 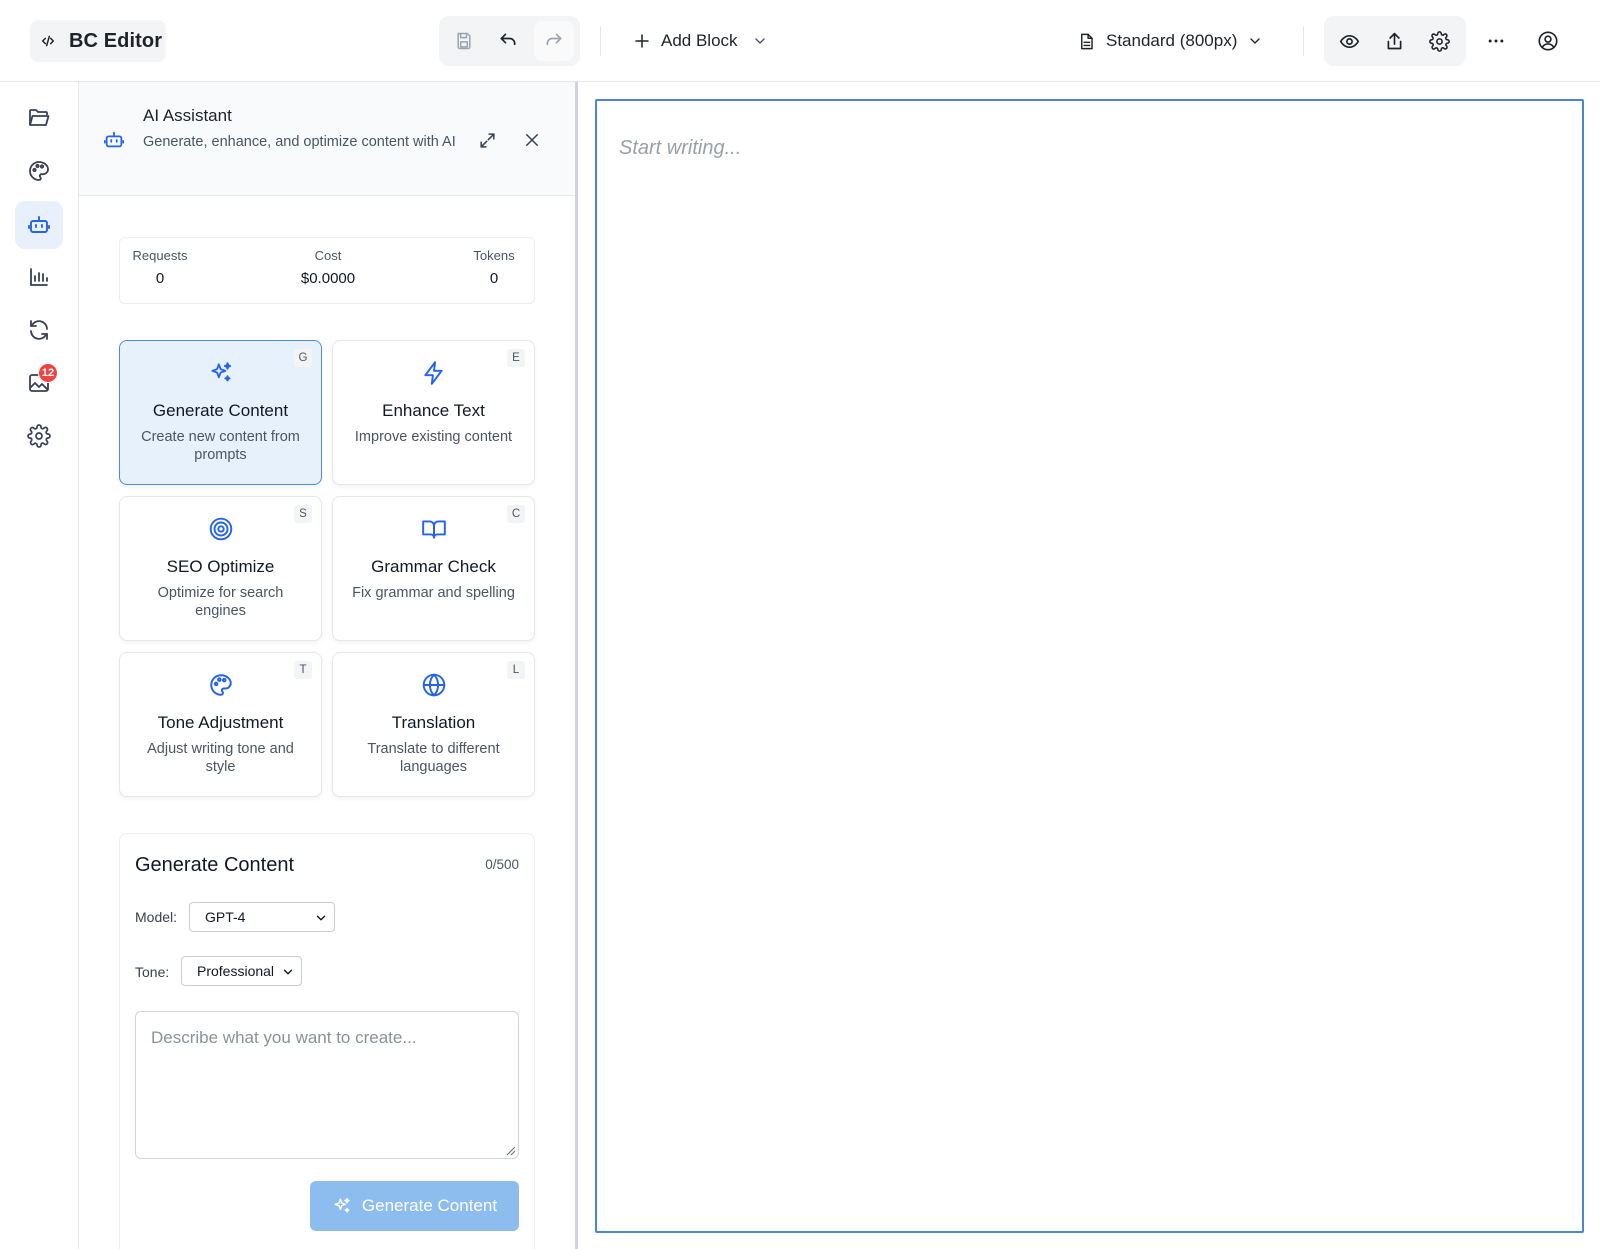 I want to click on tone-value: Professional, so click(x=236, y=971).